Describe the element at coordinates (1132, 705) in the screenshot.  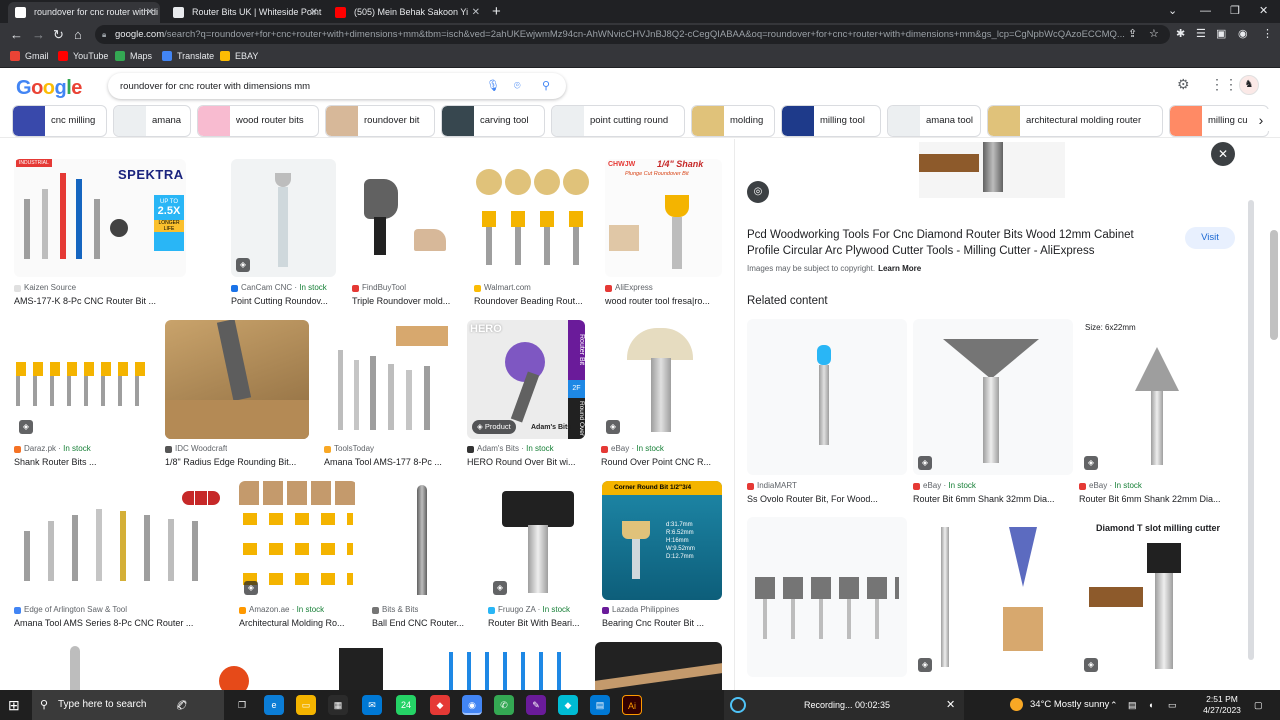
I see `network-icon: ▤` at that location.